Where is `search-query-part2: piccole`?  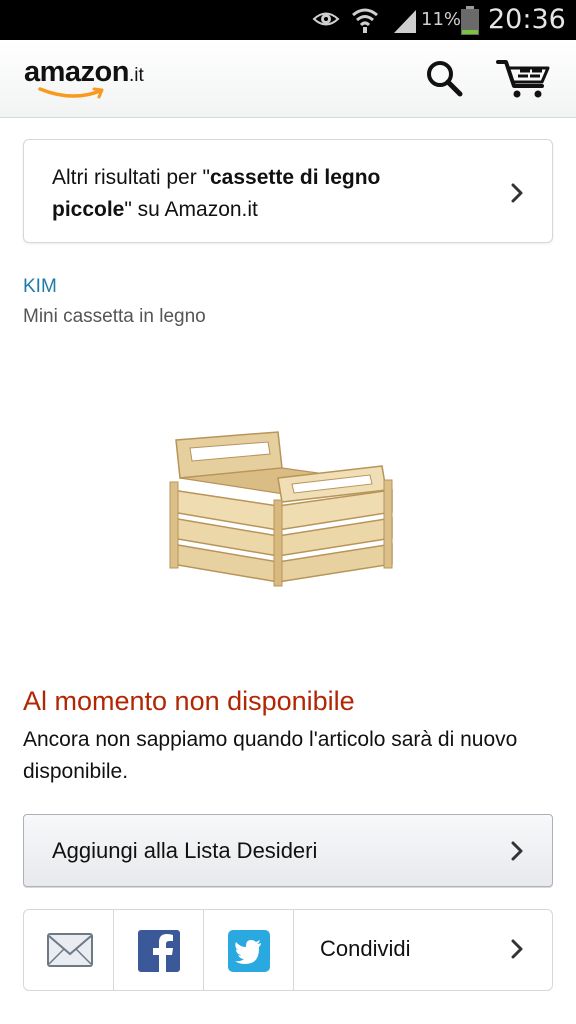 search-query-part2: piccole is located at coordinates (88, 209).